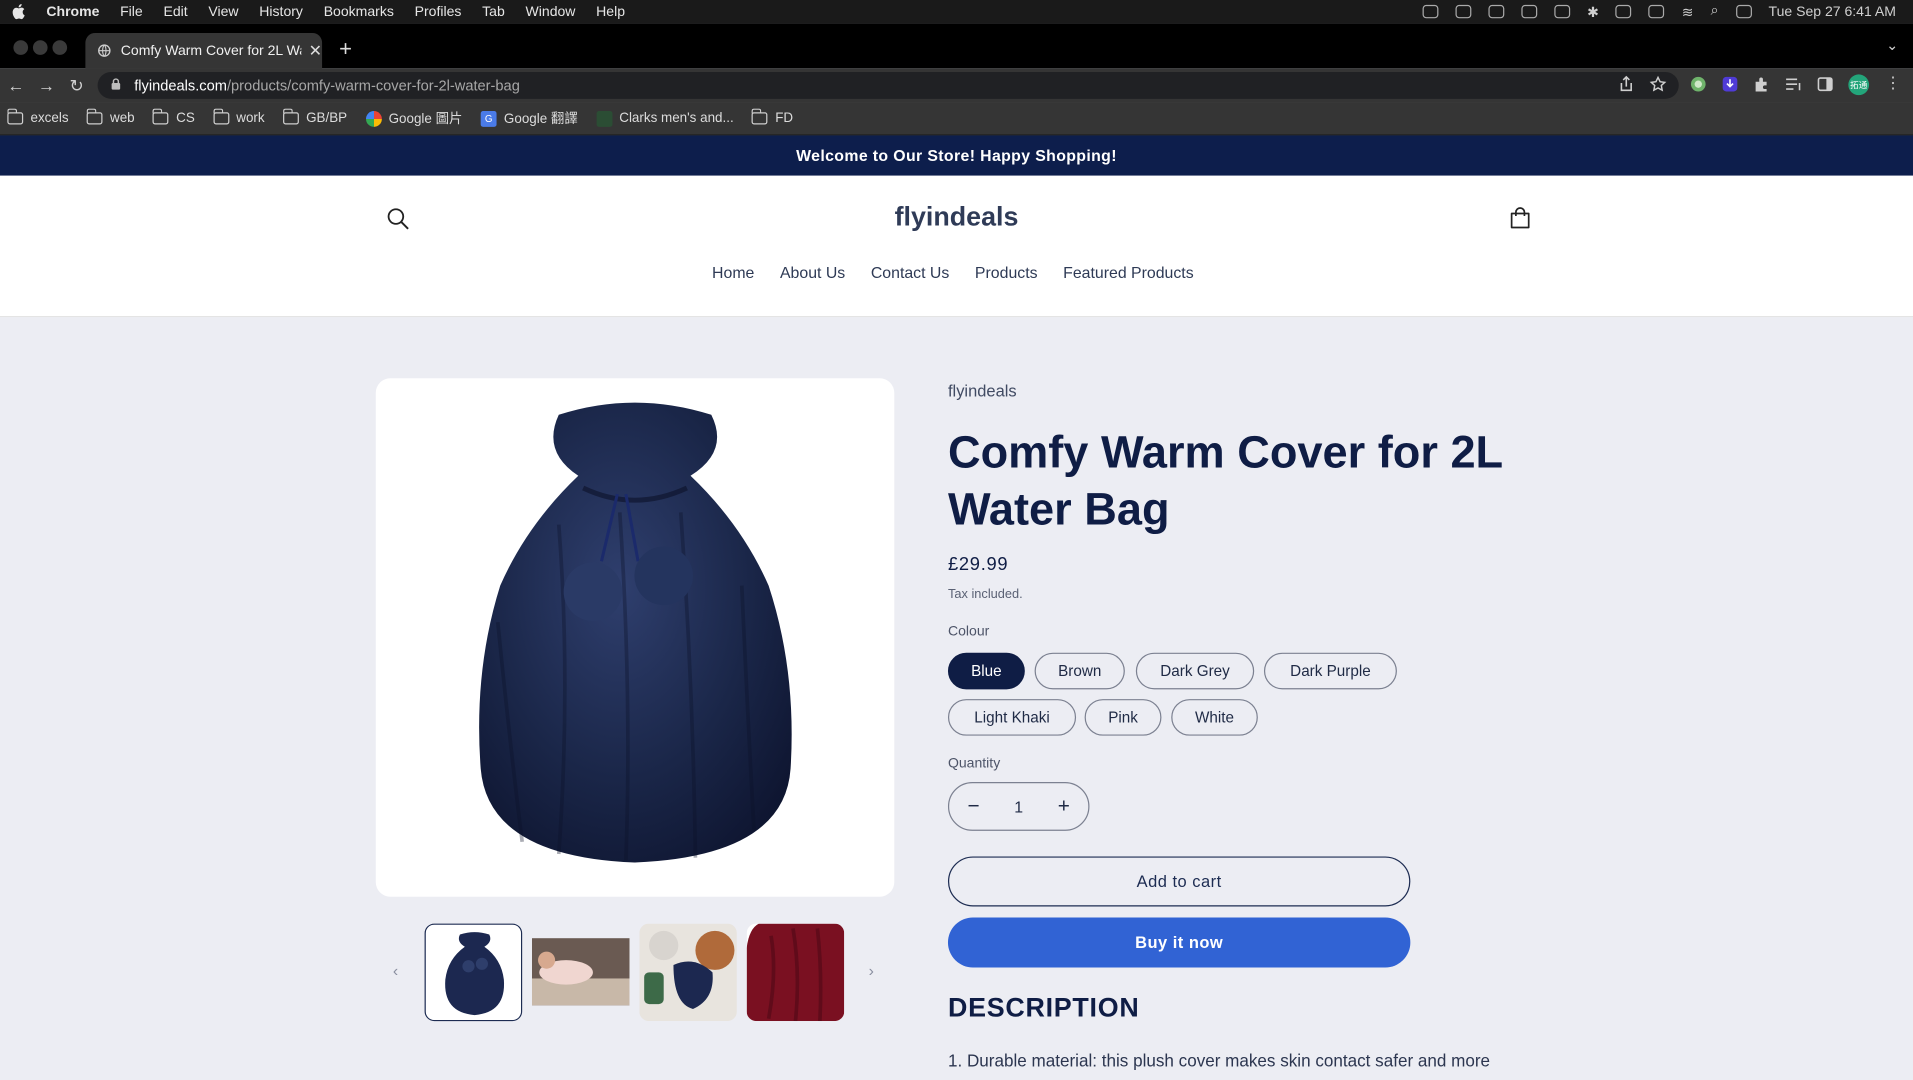 The width and height of the screenshot is (1913, 1080). Describe the element at coordinates (1179, 881) in the screenshot. I see `add-to-cart-button: Add to cart` at that location.